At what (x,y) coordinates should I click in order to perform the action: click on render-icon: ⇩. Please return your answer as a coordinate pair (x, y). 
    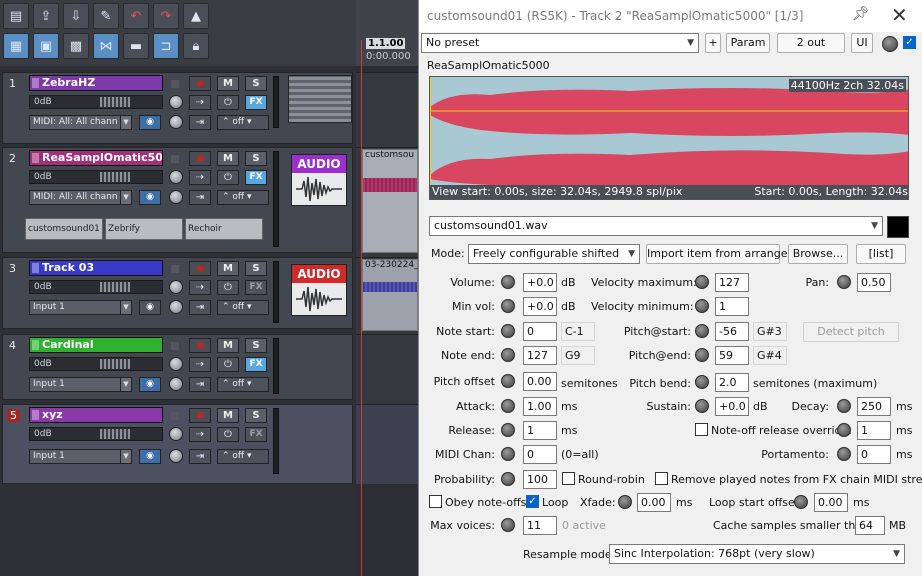
    Looking at the image, I should click on (76, 16).